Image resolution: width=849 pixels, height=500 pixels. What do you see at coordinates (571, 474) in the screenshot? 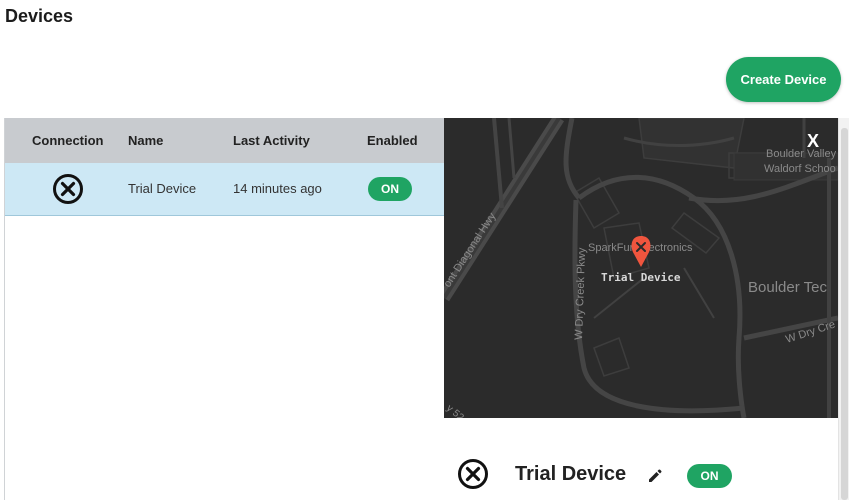
I see `device-detail-name: Trial Device` at bounding box center [571, 474].